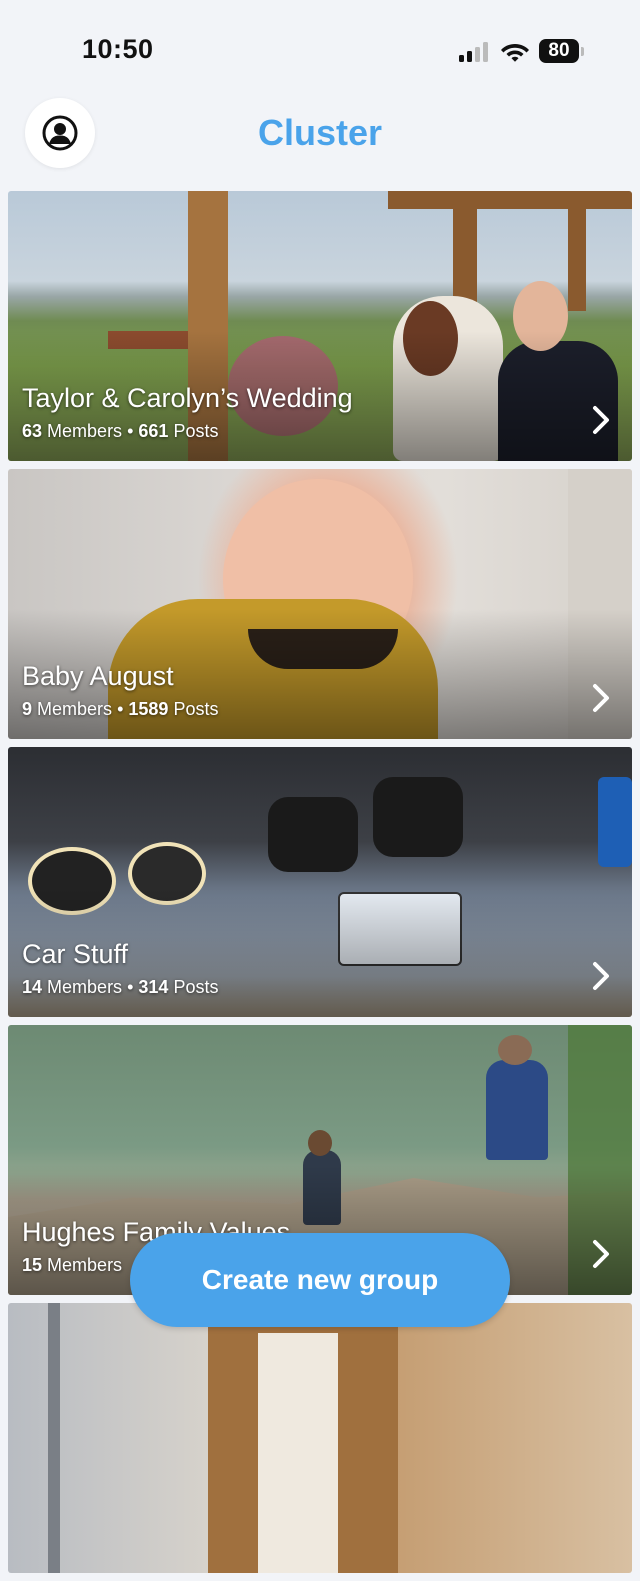 This screenshot has width=640, height=1581. Describe the element at coordinates (320, 1280) in the screenshot. I see `create-group-button: Create new group` at that location.